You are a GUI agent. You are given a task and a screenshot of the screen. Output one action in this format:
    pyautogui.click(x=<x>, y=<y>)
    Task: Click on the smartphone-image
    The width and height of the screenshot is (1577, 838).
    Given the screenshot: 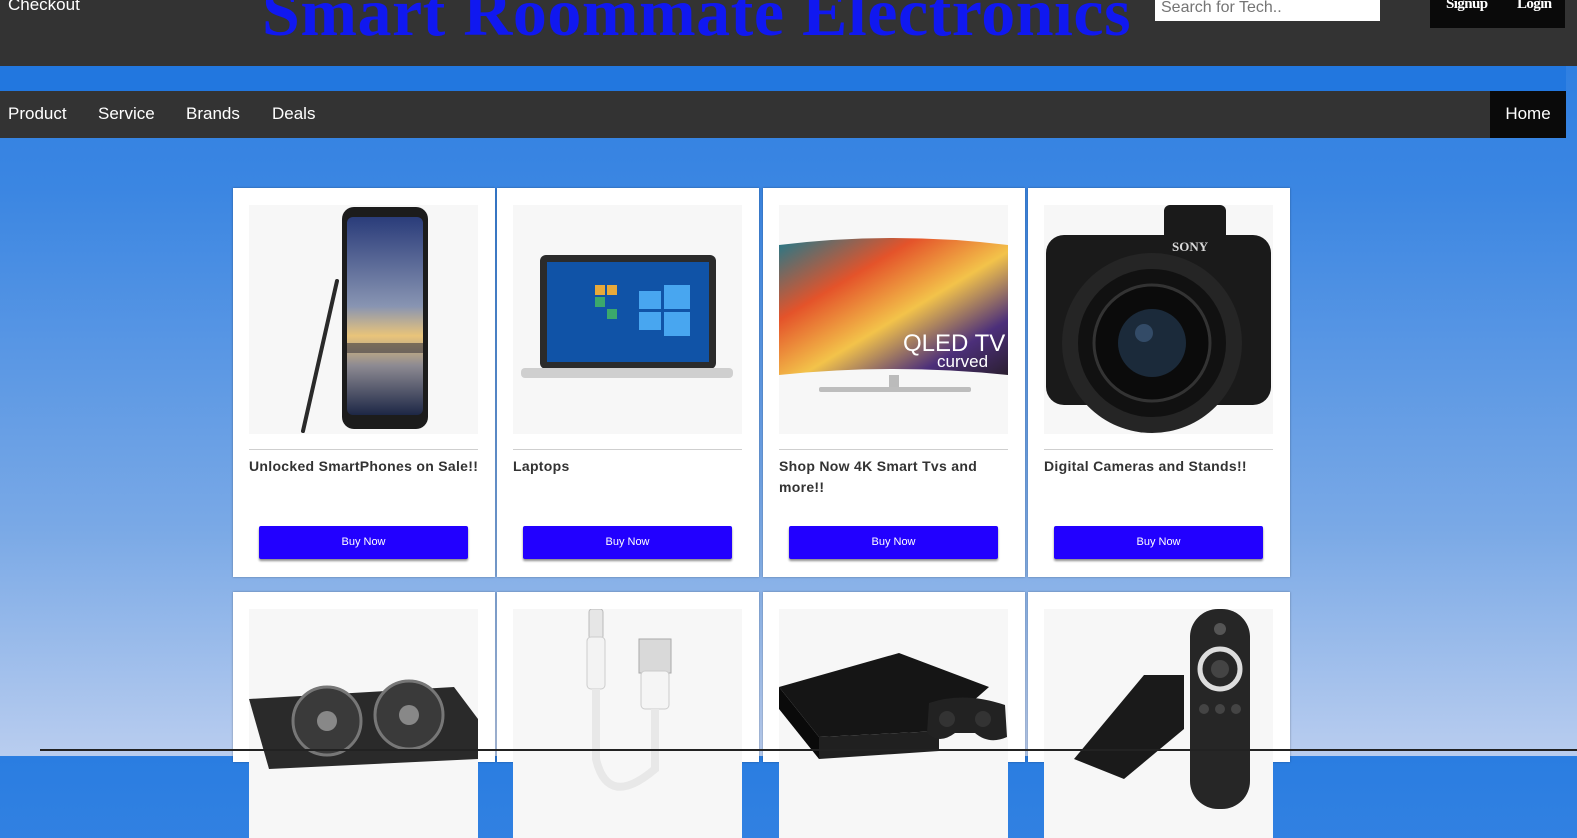 What is the action you would take?
    pyautogui.click(x=363, y=319)
    